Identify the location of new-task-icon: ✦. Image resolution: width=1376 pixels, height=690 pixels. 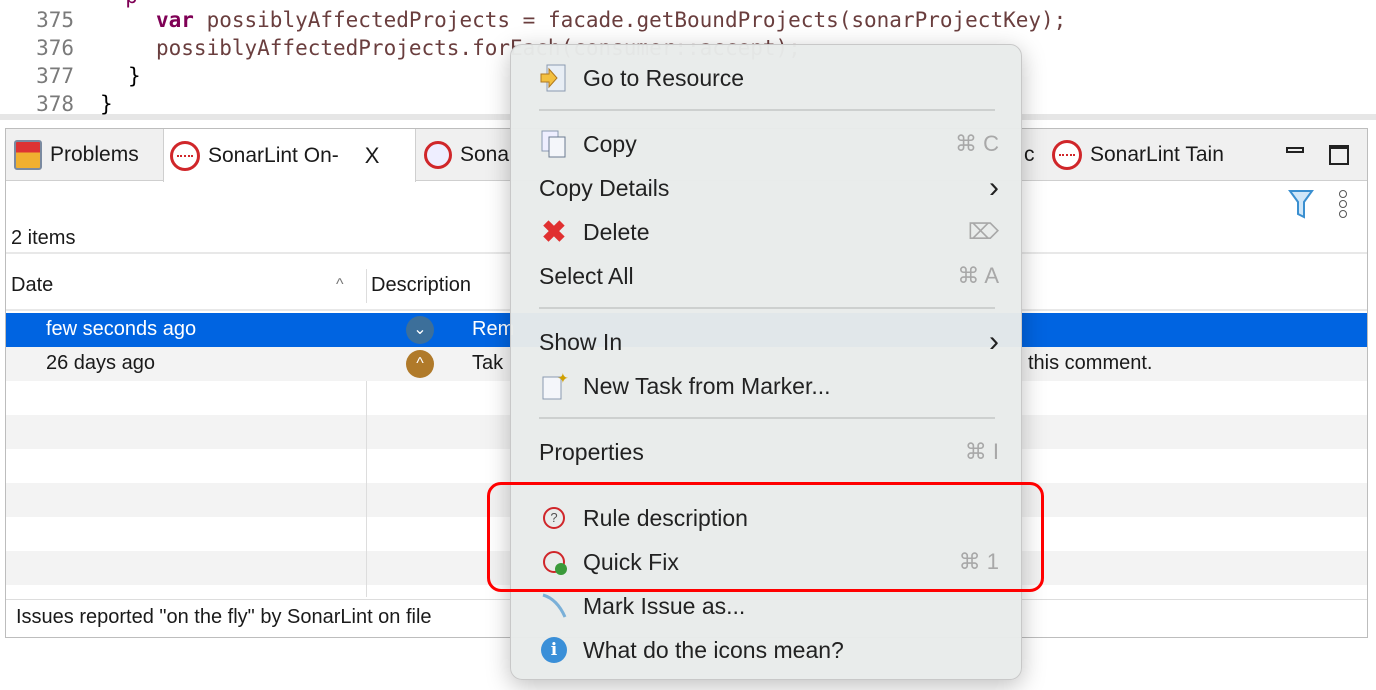
(554, 386).